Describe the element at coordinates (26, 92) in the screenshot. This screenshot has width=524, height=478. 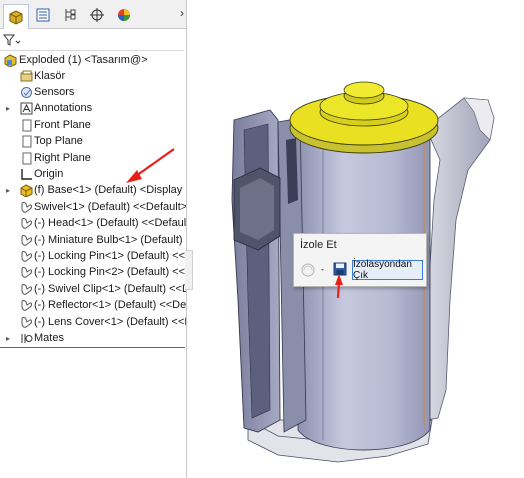
I see `sensors-icon` at that location.